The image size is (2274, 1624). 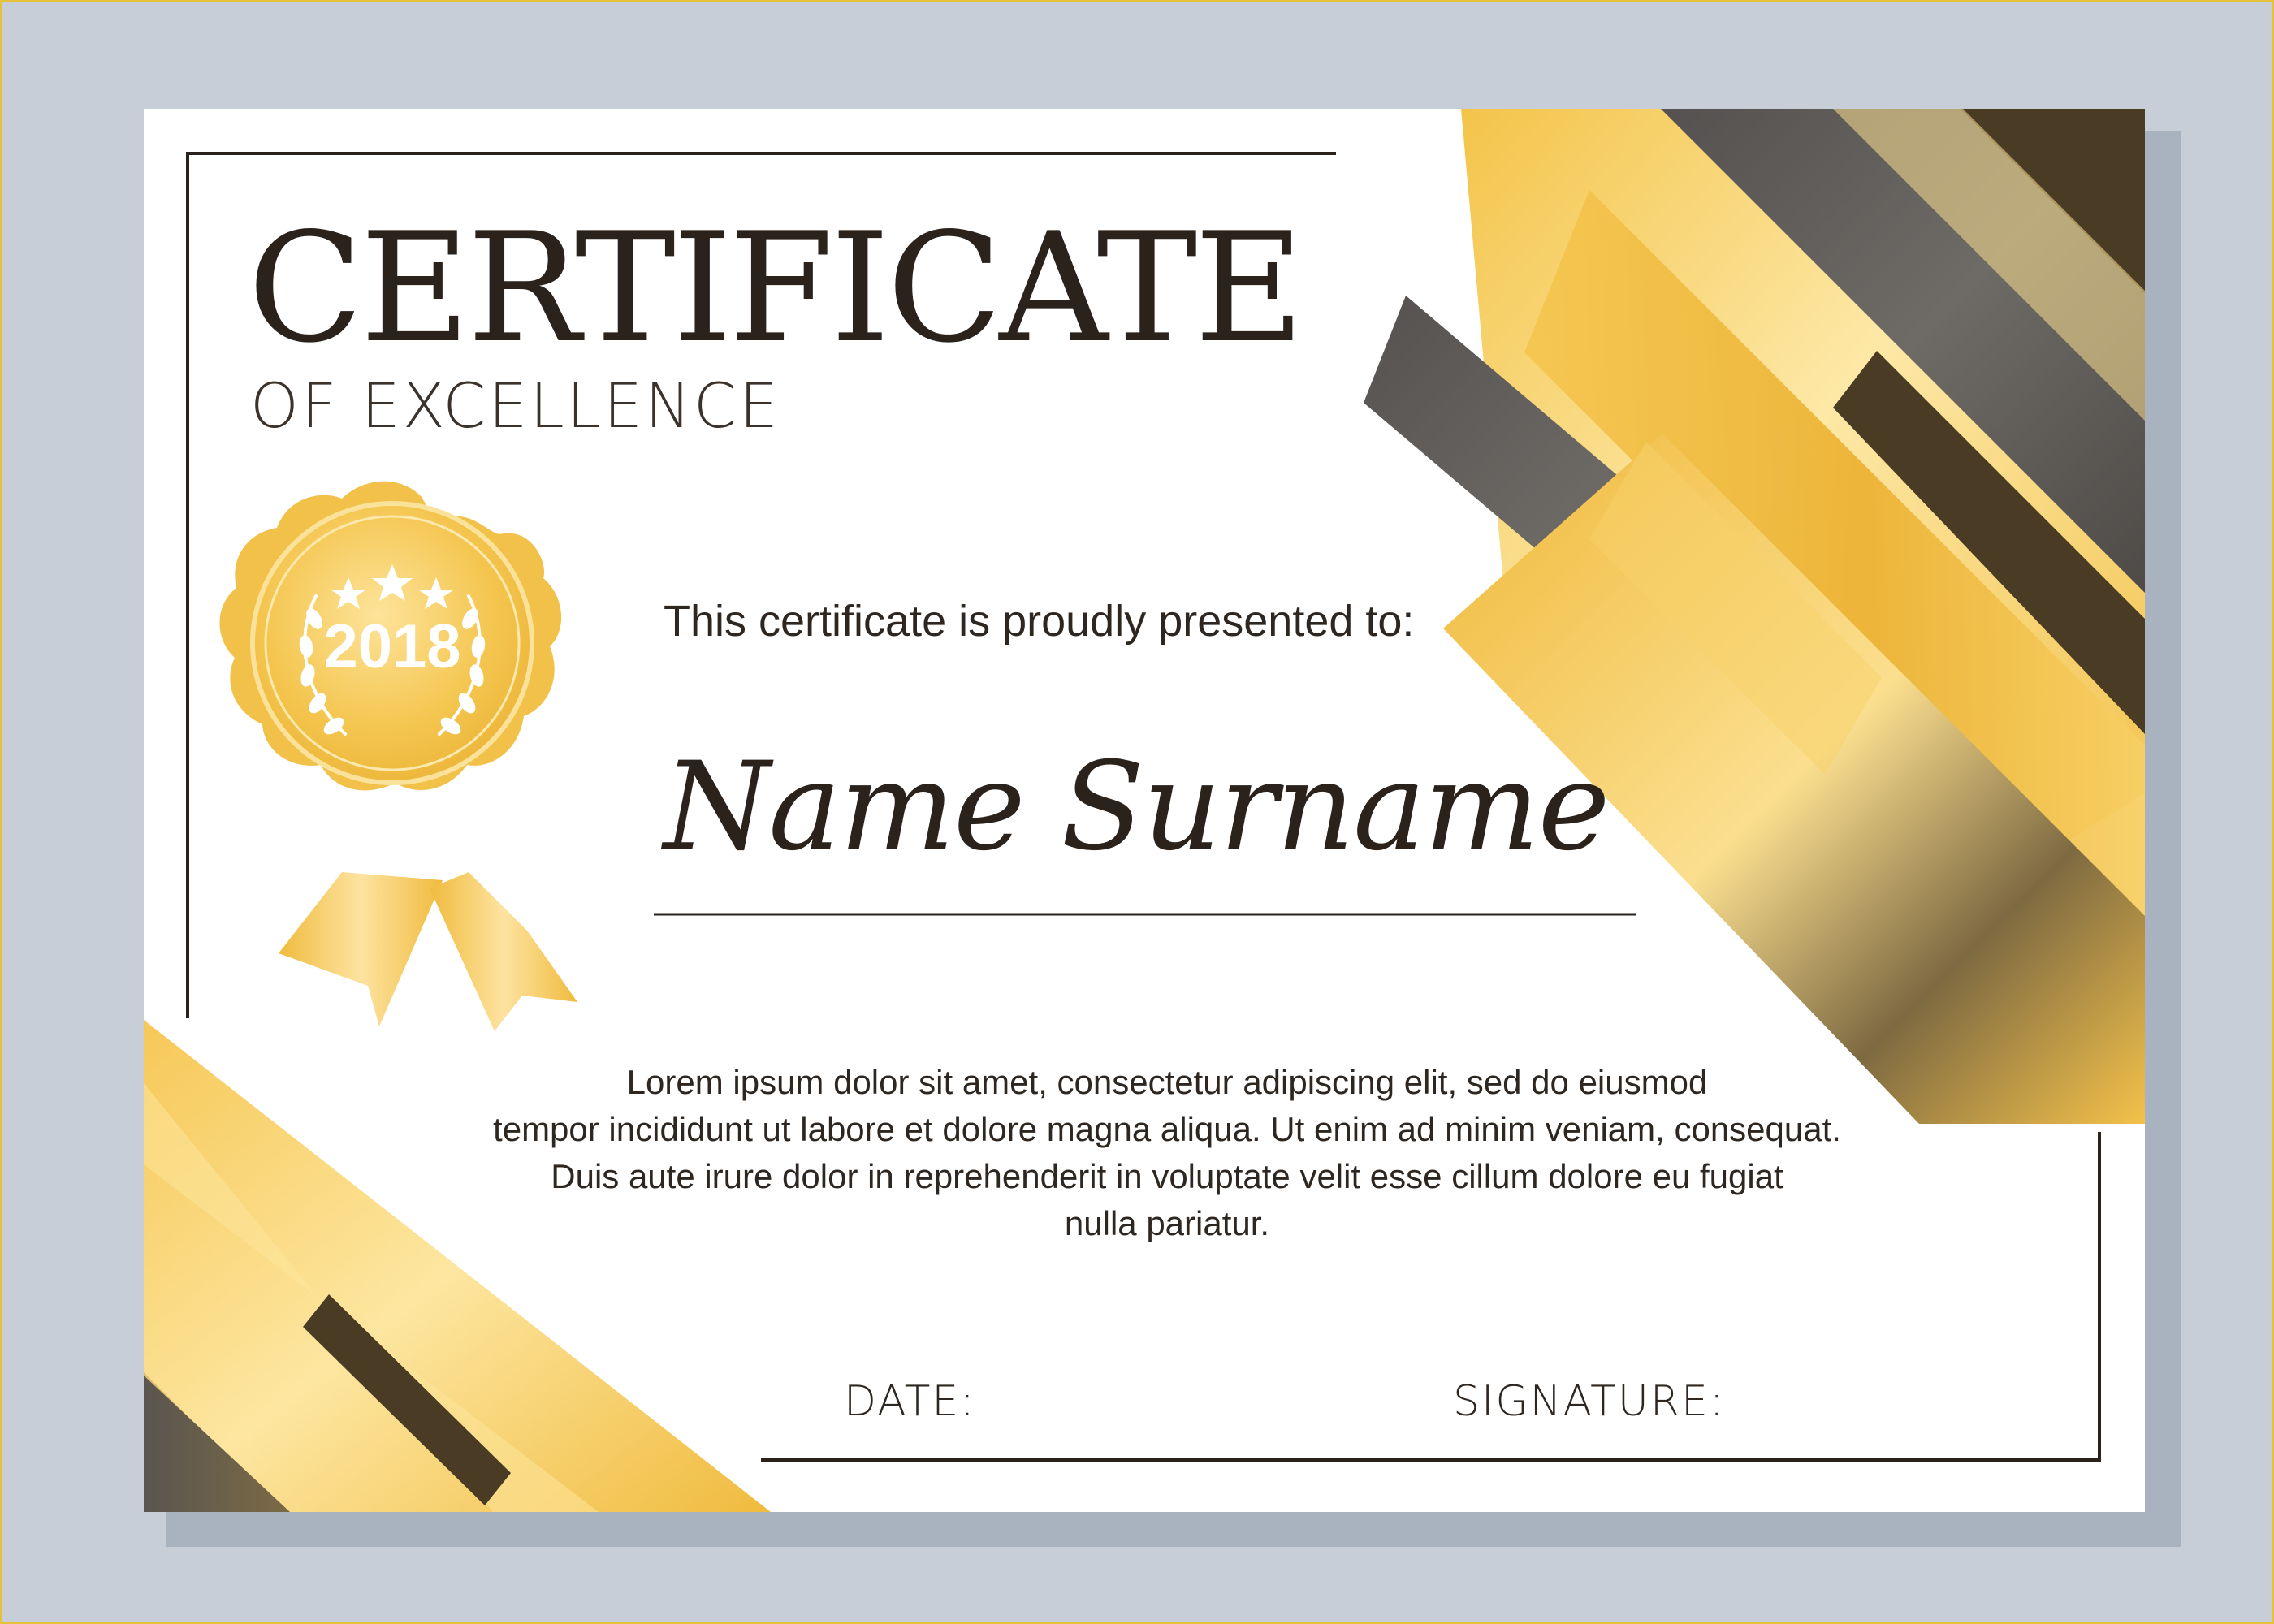 What do you see at coordinates (1137, 807) in the screenshot?
I see `recipient-name: Name Surname` at bounding box center [1137, 807].